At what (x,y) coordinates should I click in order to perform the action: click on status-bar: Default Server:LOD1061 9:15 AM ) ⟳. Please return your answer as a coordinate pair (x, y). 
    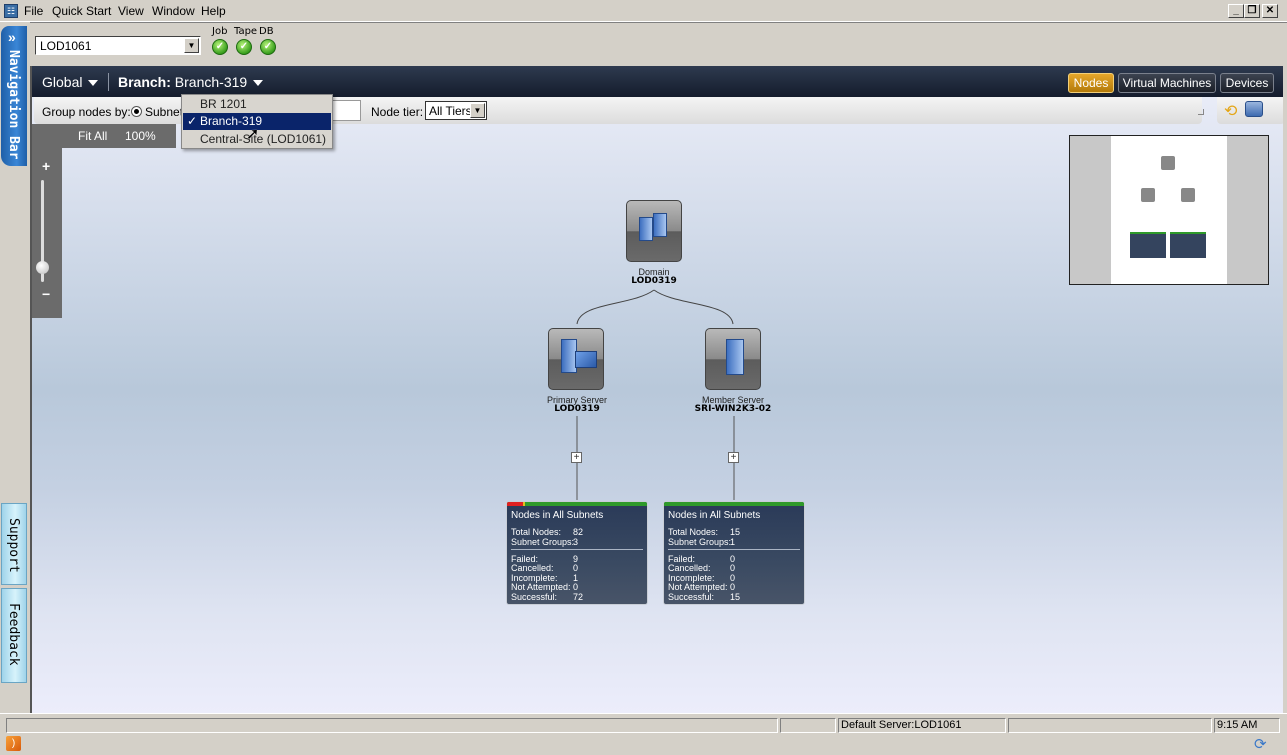
    Looking at the image, I should click on (643, 734).